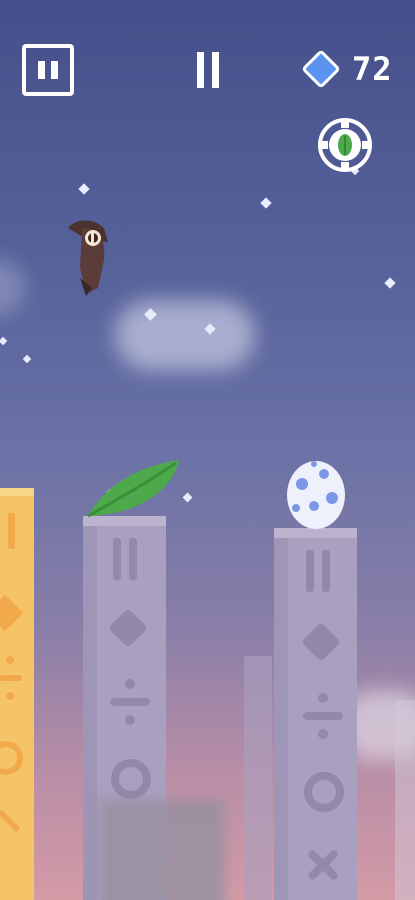  Describe the element at coordinates (209, 70) in the screenshot. I see `pause-indicator` at that location.